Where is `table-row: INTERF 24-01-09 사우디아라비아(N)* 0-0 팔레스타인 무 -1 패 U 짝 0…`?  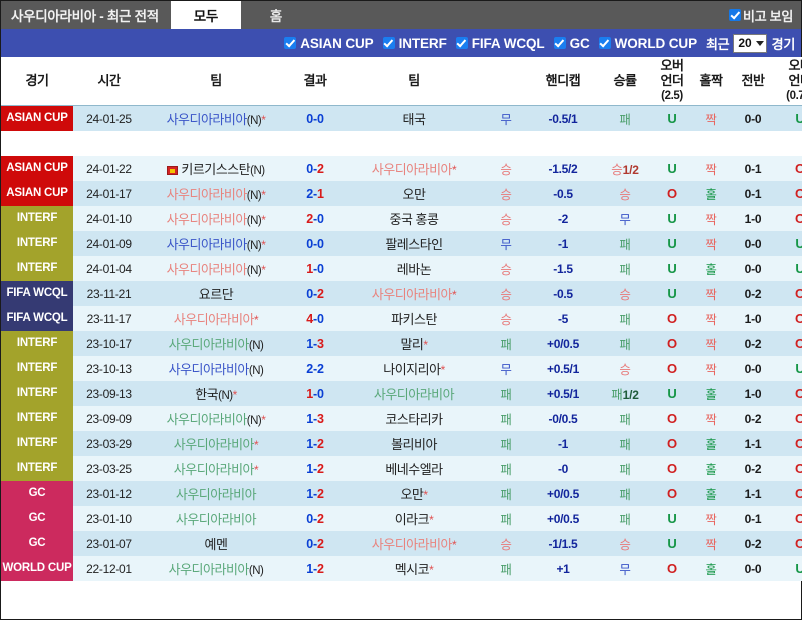 table-row: INTERF 24-01-09 사우디아라비아(N)* 0-0 팔레스타인 무 -1 패 U 짝 0… is located at coordinates (401, 243).